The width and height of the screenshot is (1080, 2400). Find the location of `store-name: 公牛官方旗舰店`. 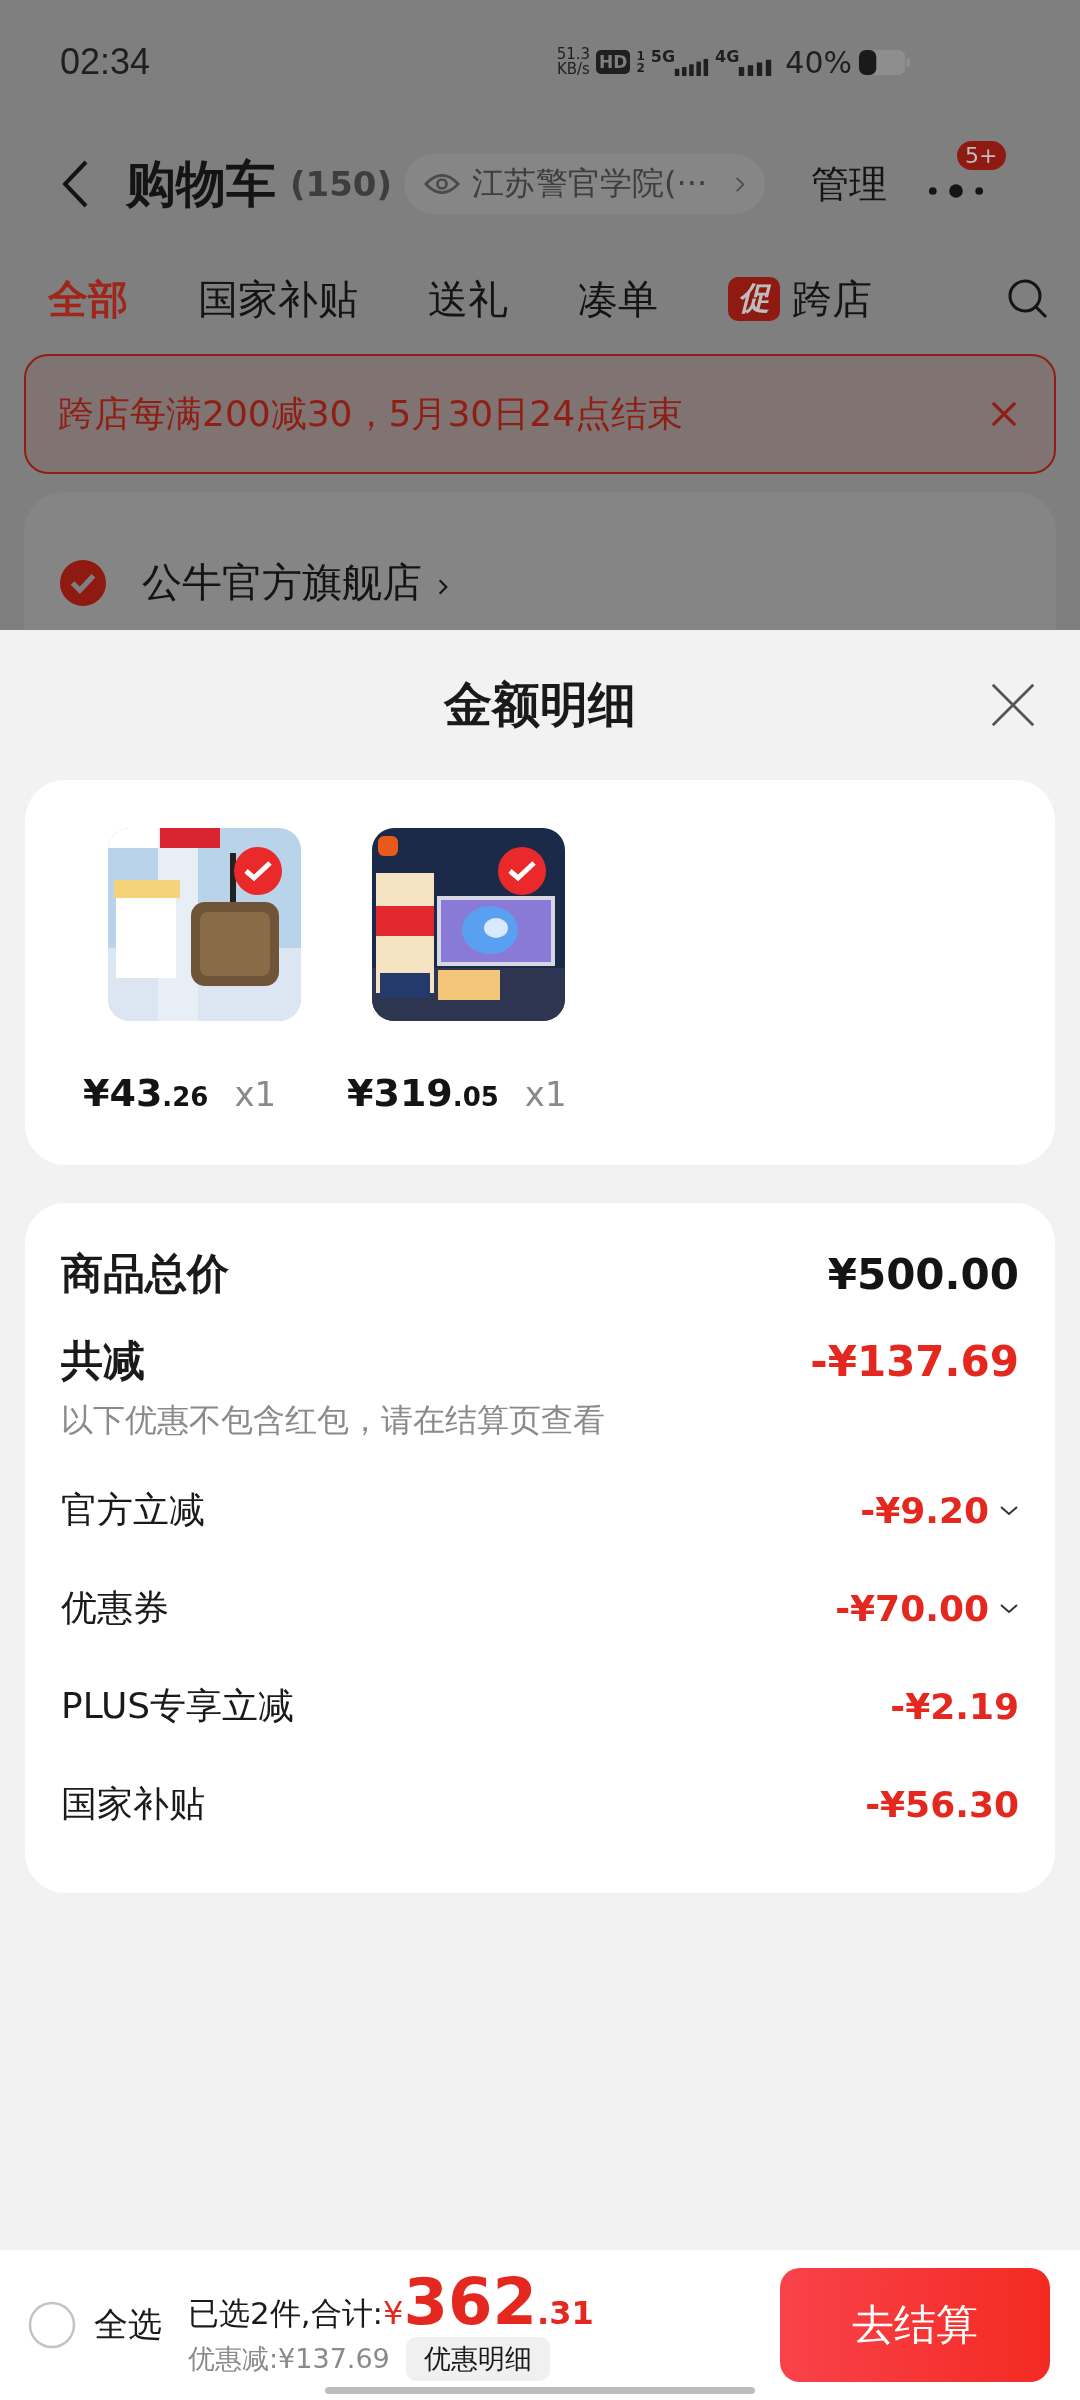

store-name: 公牛官方旗舰店 is located at coordinates (282, 582).